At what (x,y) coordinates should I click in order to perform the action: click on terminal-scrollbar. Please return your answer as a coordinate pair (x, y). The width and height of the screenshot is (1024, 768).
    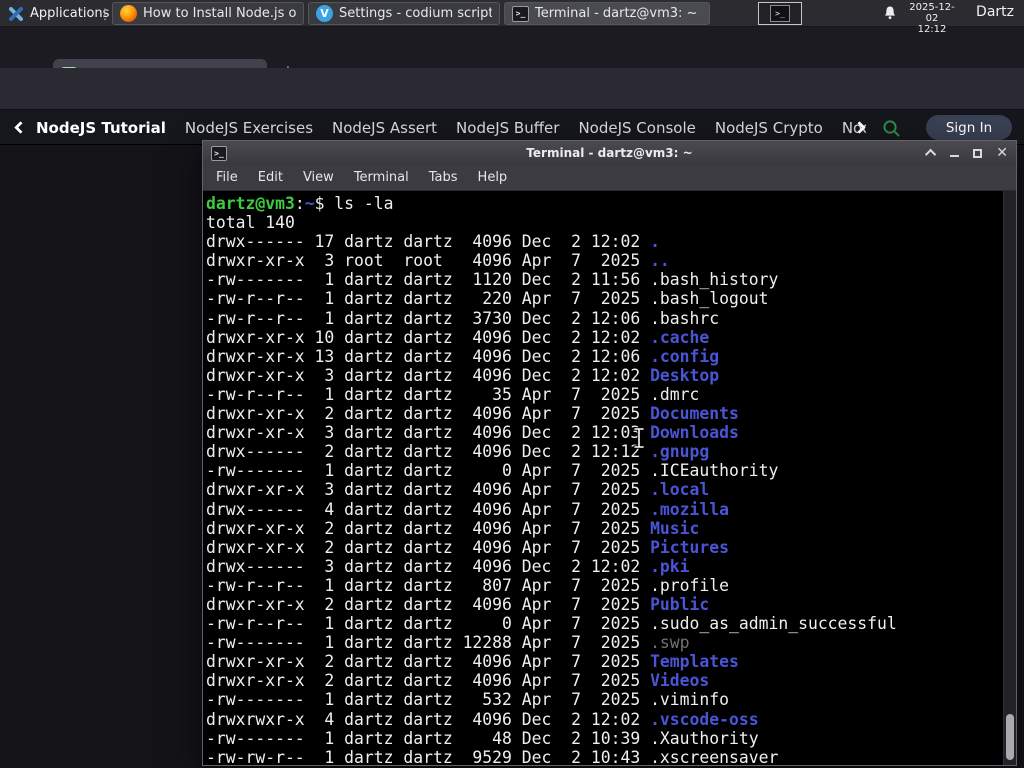
    Looking at the image, I should click on (1009, 478).